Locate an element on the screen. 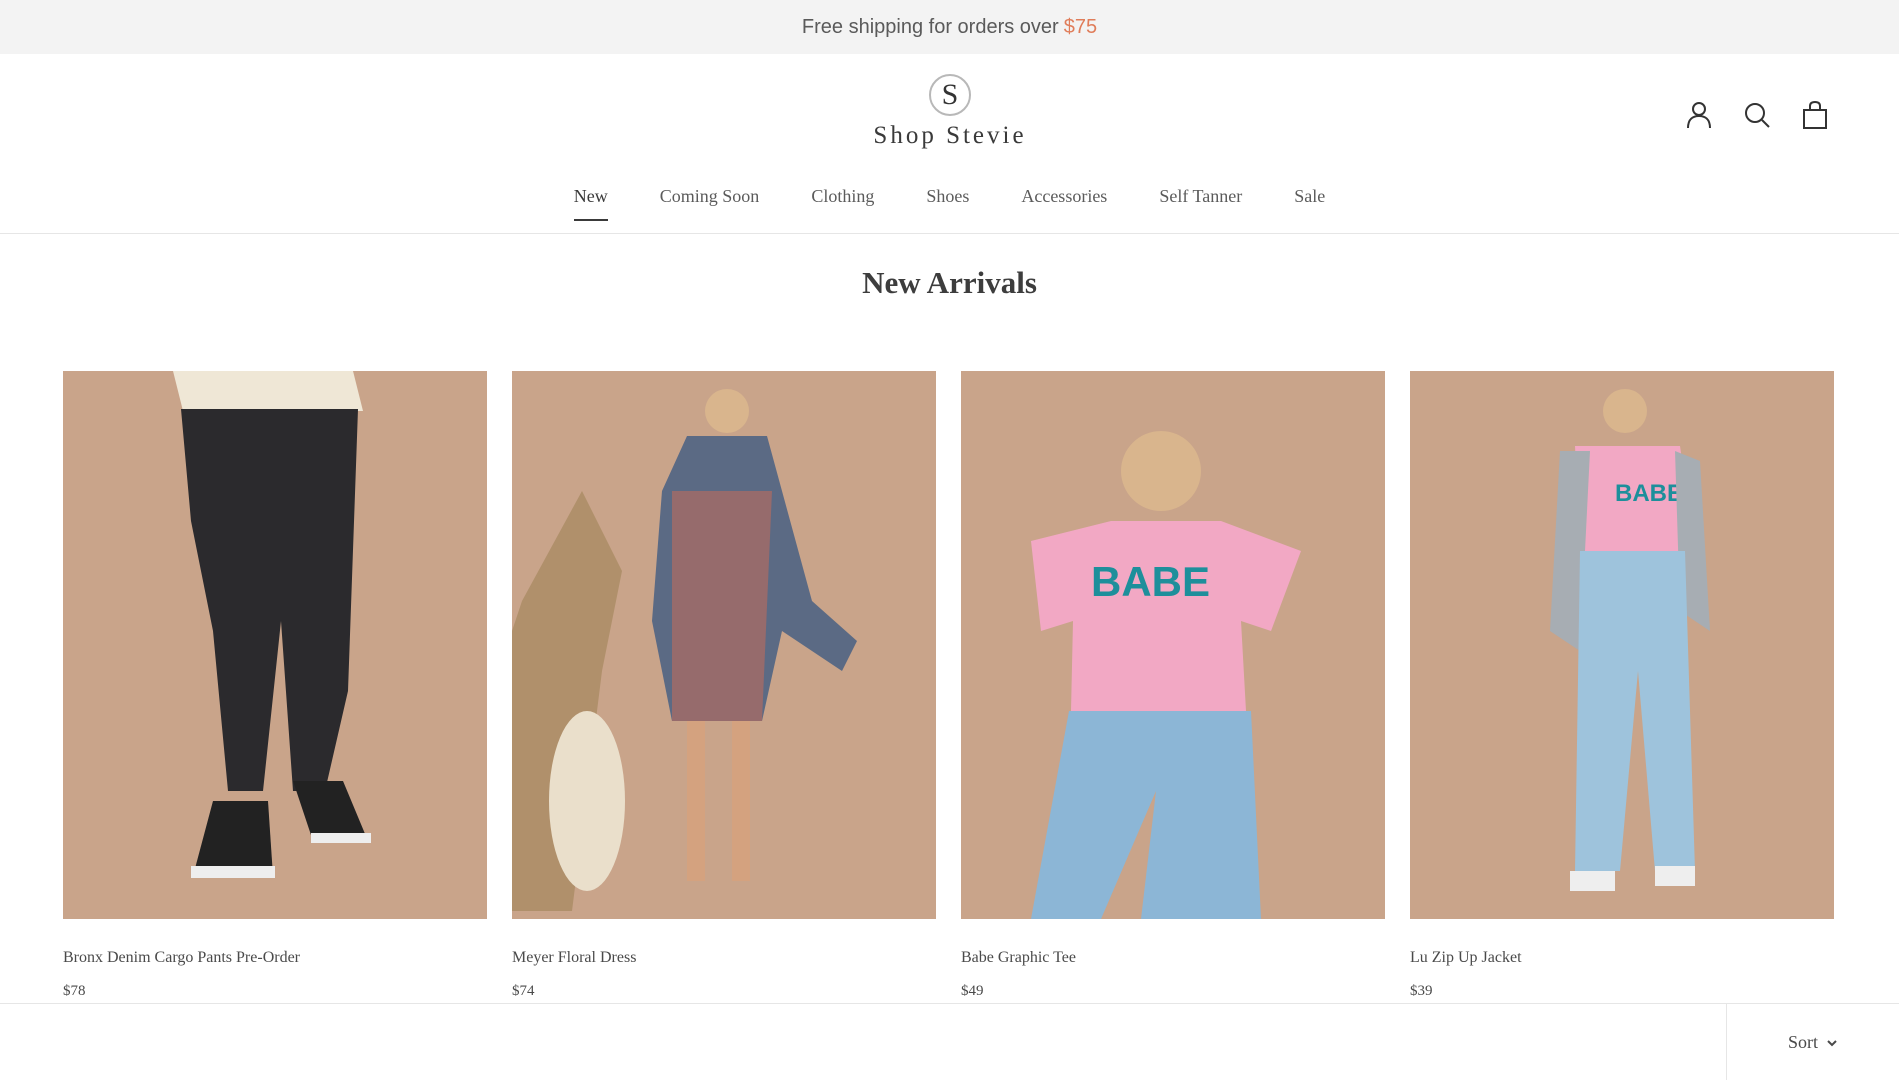  product-card: Meyer Floral Dress $74 is located at coordinates (724, 685).